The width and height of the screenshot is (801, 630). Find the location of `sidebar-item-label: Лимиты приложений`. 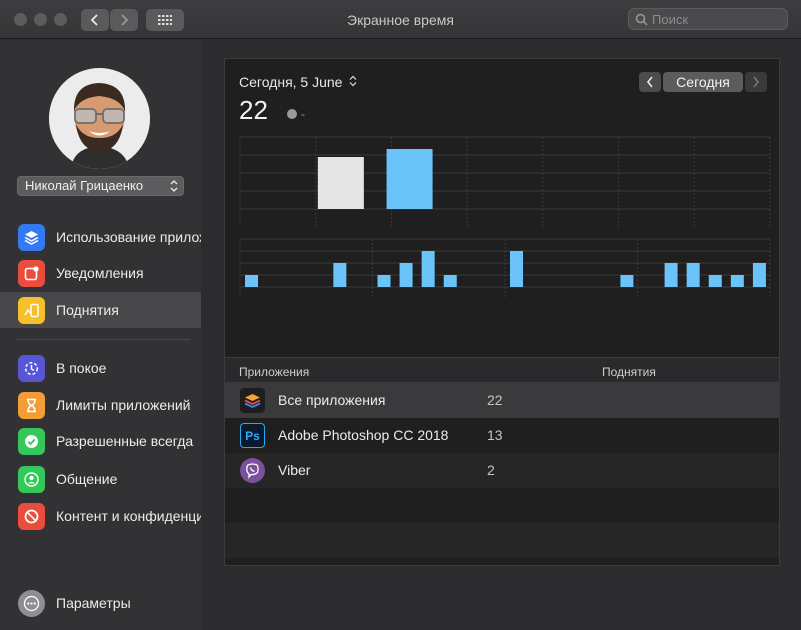

sidebar-item-label: Лимиты приложений is located at coordinates (123, 405).